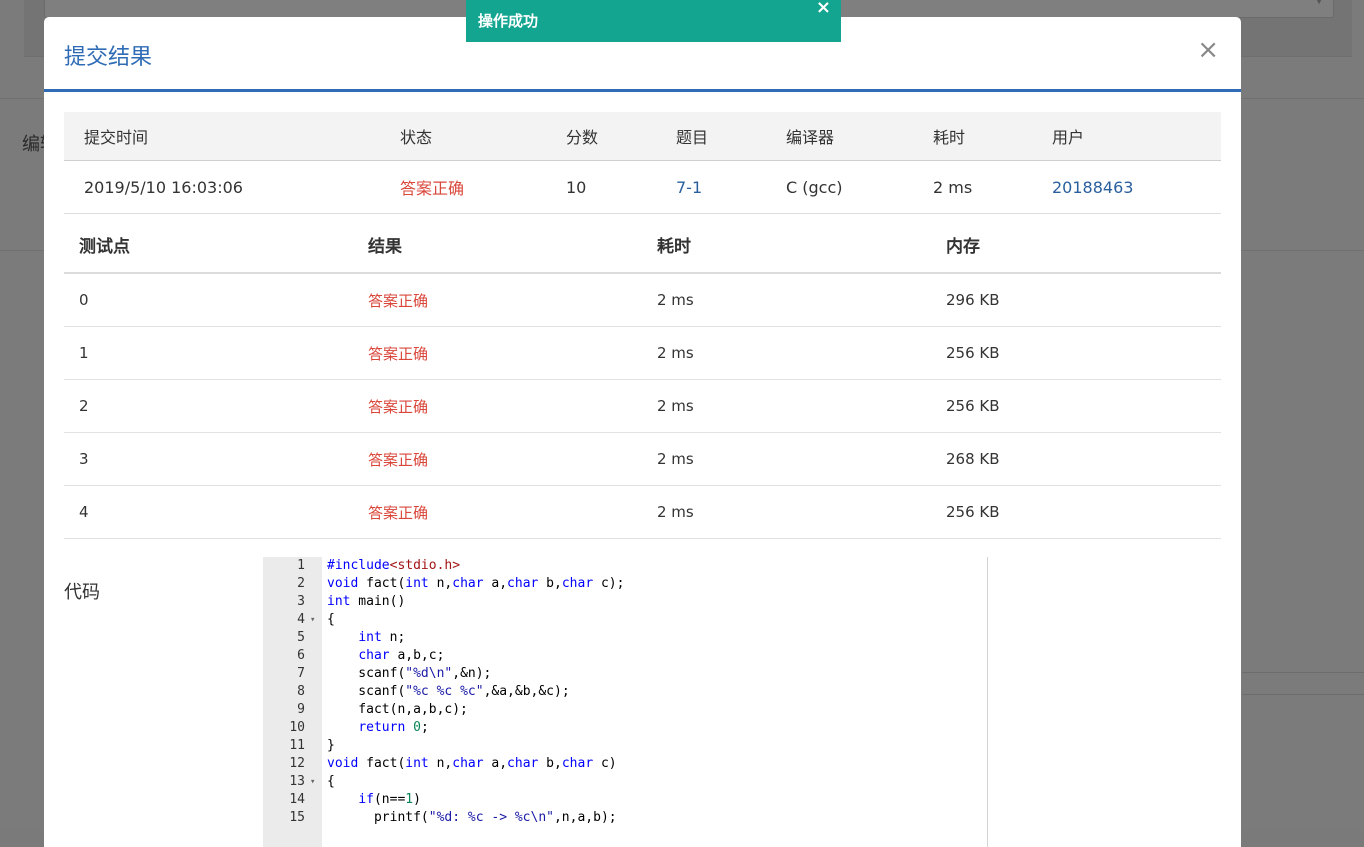 The height and width of the screenshot is (847, 1364). I want to click on code-line: 7 scanf("%d\n",&n);, so click(625, 674).